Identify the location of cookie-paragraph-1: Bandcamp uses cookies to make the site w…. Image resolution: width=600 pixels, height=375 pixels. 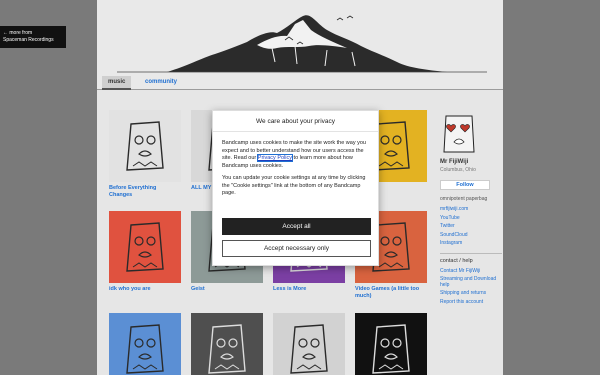
(295, 155).